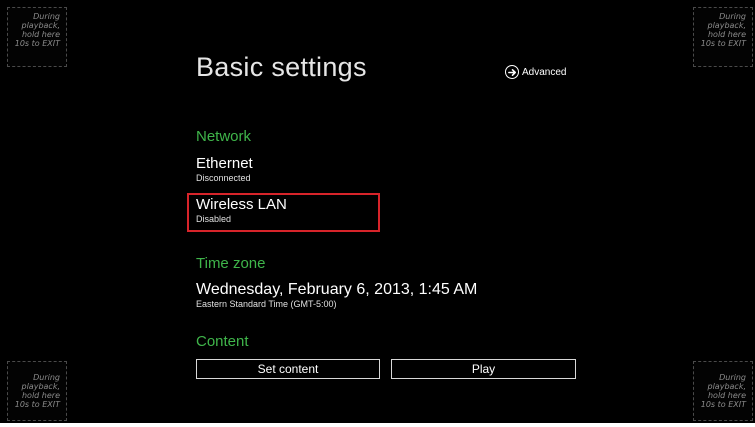  What do you see at coordinates (37, 391) in the screenshot?
I see `exit-hint-bottom-left: During playback, hold here 10s to EXIT` at bounding box center [37, 391].